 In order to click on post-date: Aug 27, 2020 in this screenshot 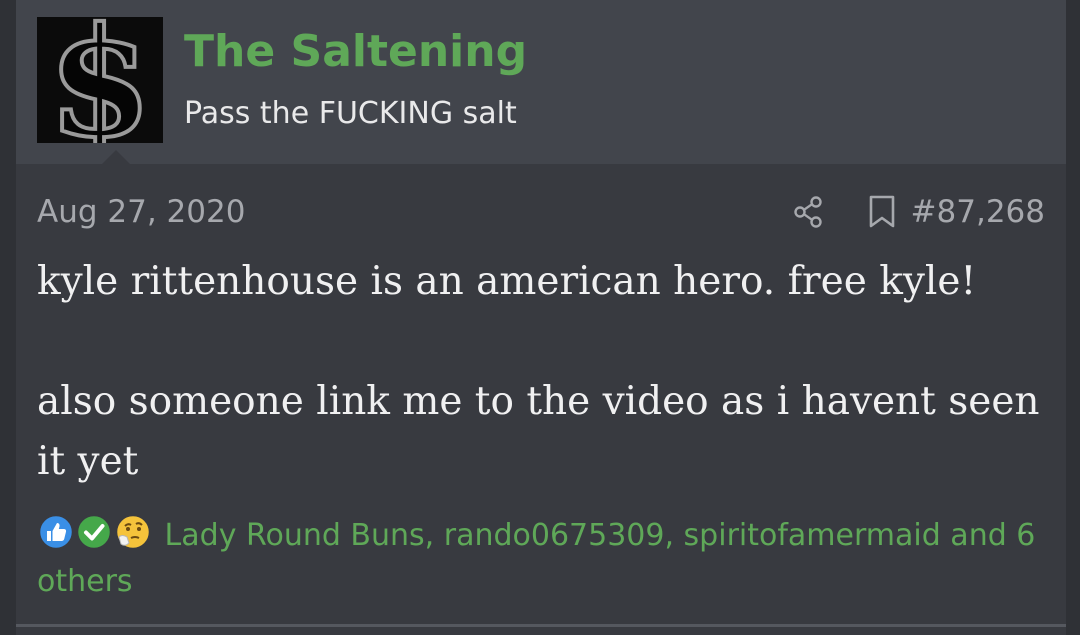, I will do `click(141, 212)`.